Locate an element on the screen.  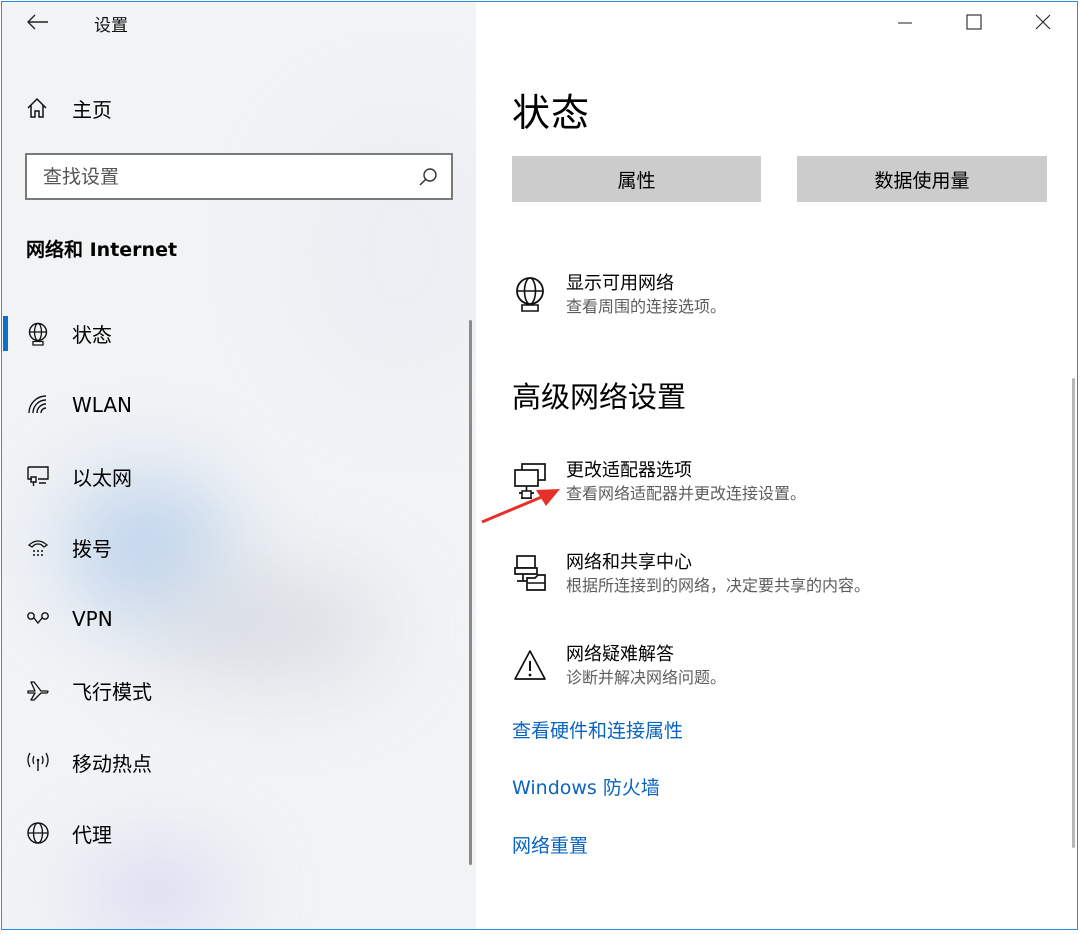
close-icon is located at coordinates (1042, 22).